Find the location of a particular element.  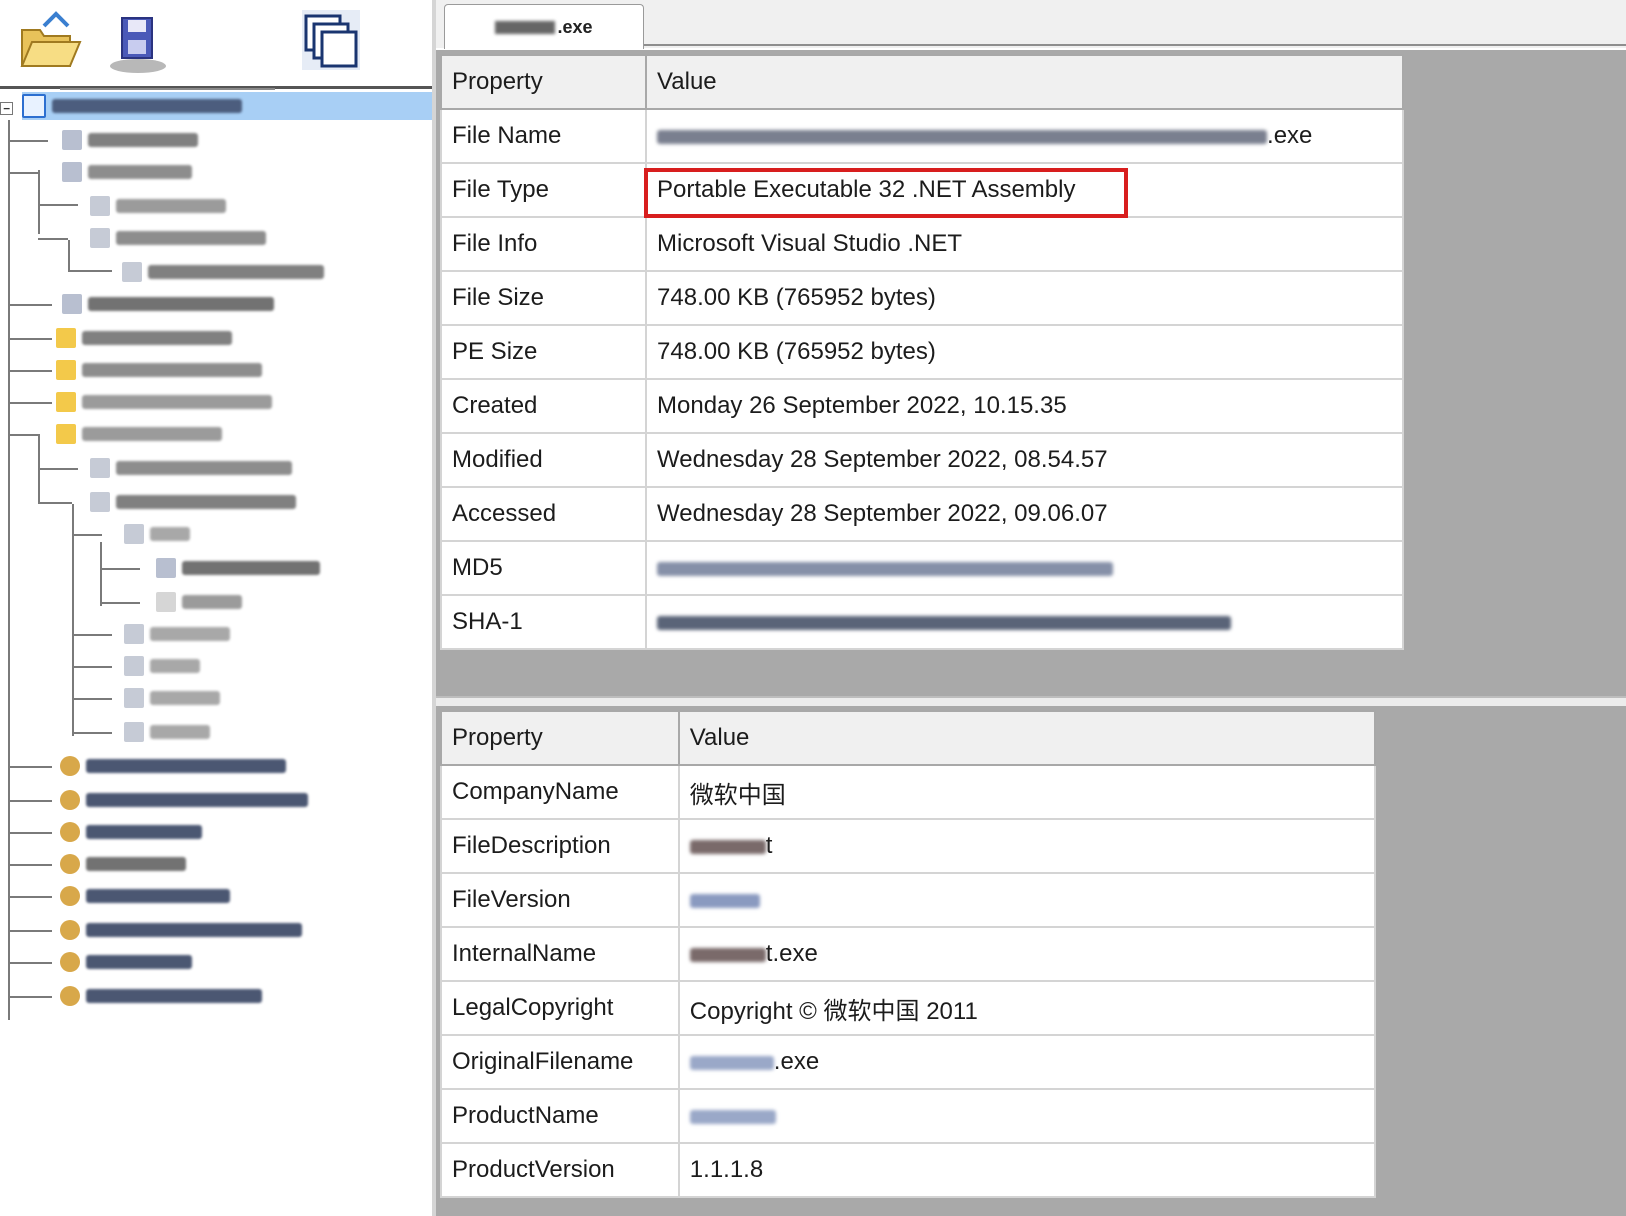

table-row: File Name .exe is located at coordinates (921, 136).